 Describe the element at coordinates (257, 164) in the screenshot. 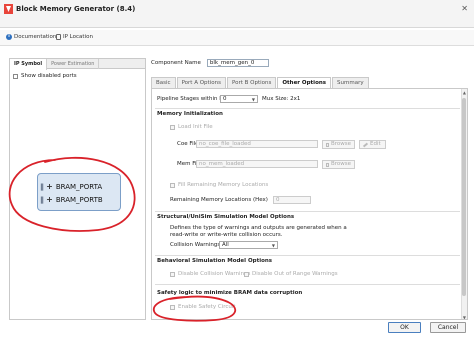

I see `mem-file-input: no_mem_loaded` at that location.